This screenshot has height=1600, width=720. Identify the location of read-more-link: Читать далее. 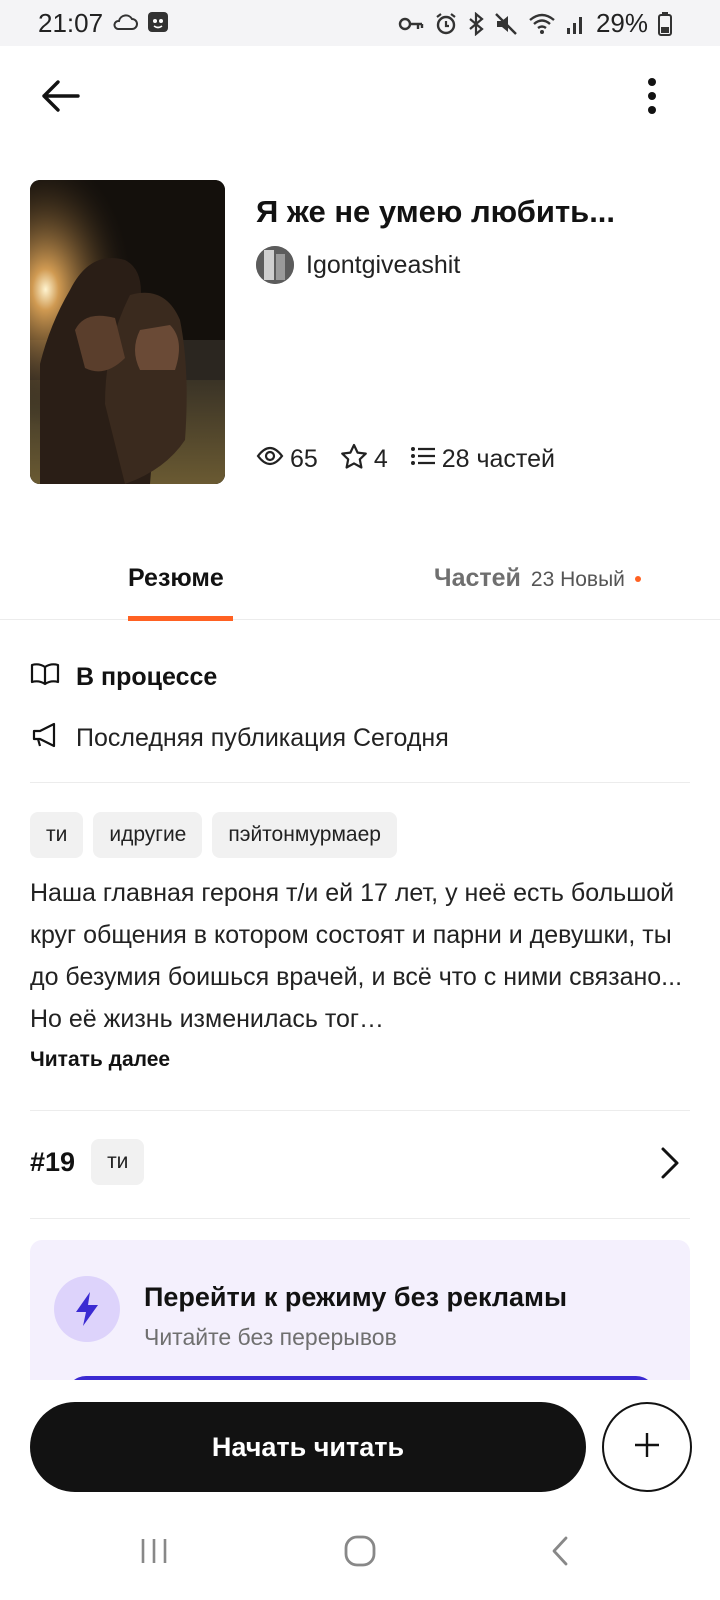
(100, 1060).